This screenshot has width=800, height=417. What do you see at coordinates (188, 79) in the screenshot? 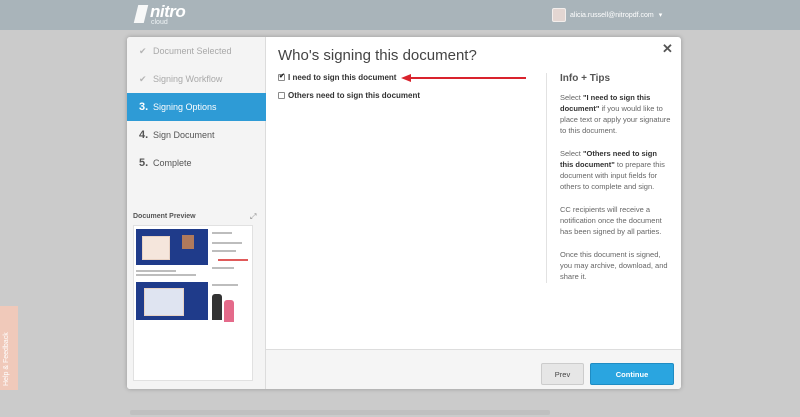
I see `step-label: Signing Workflow` at bounding box center [188, 79].